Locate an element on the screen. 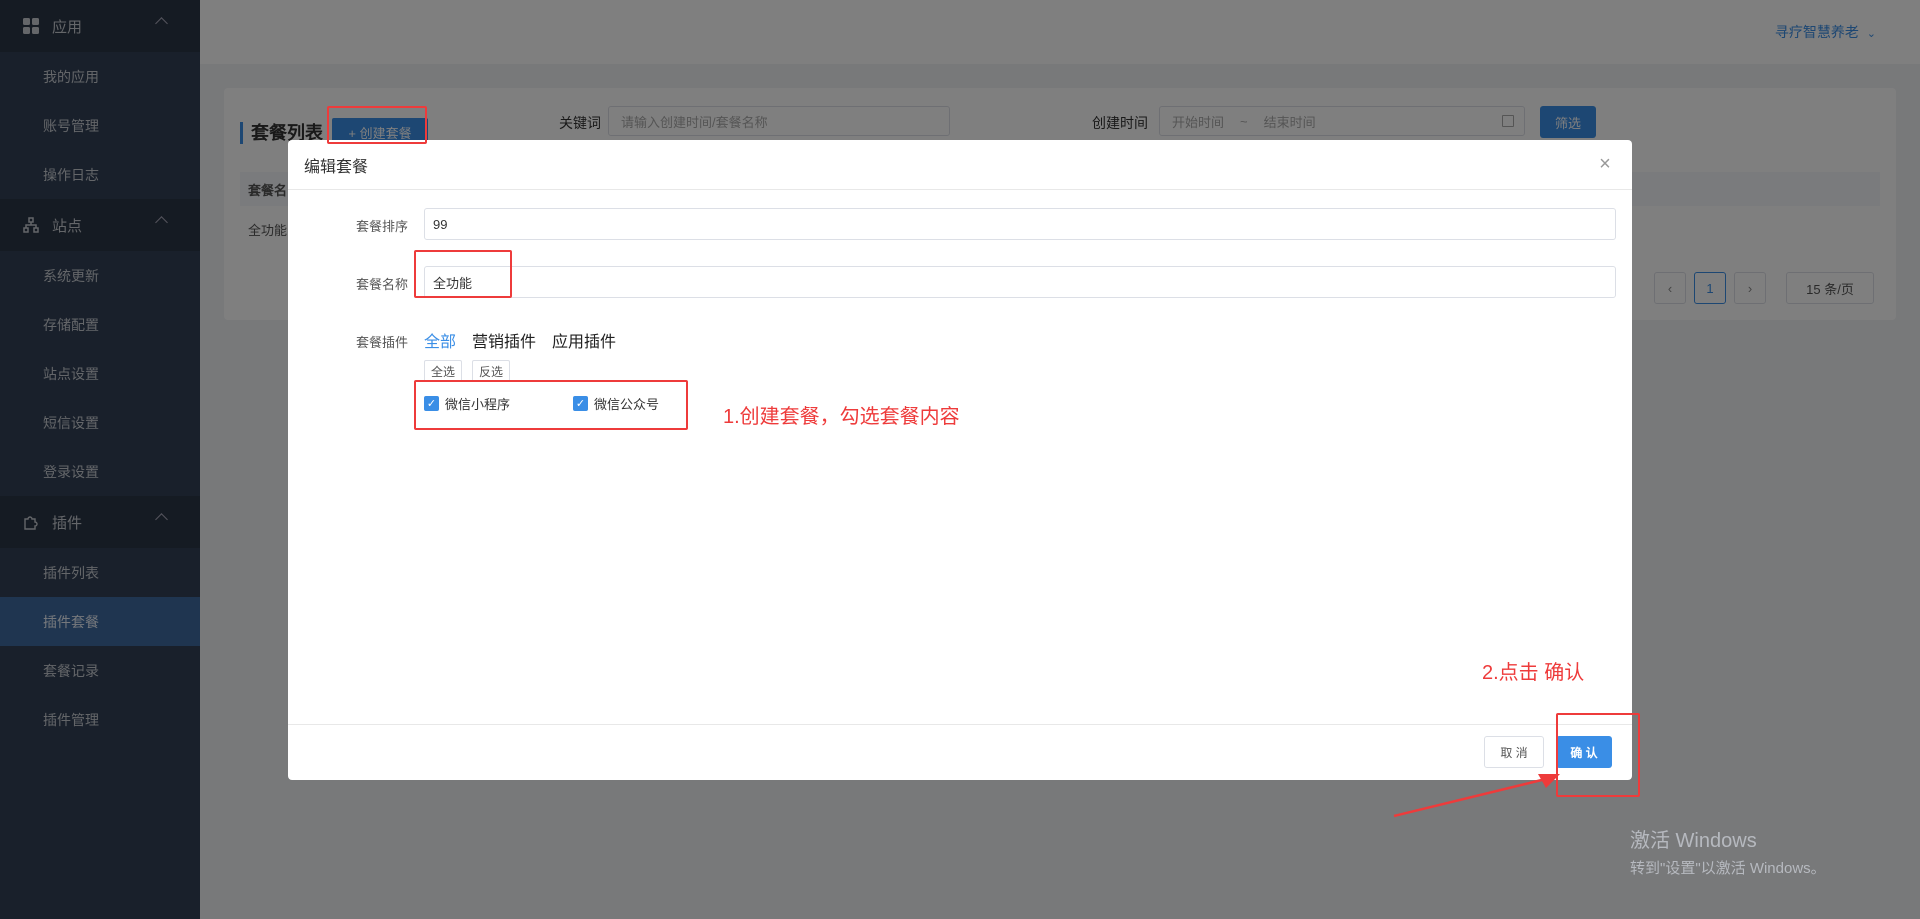 The width and height of the screenshot is (1920, 919). annotation-box-name is located at coordinates (463, 274).